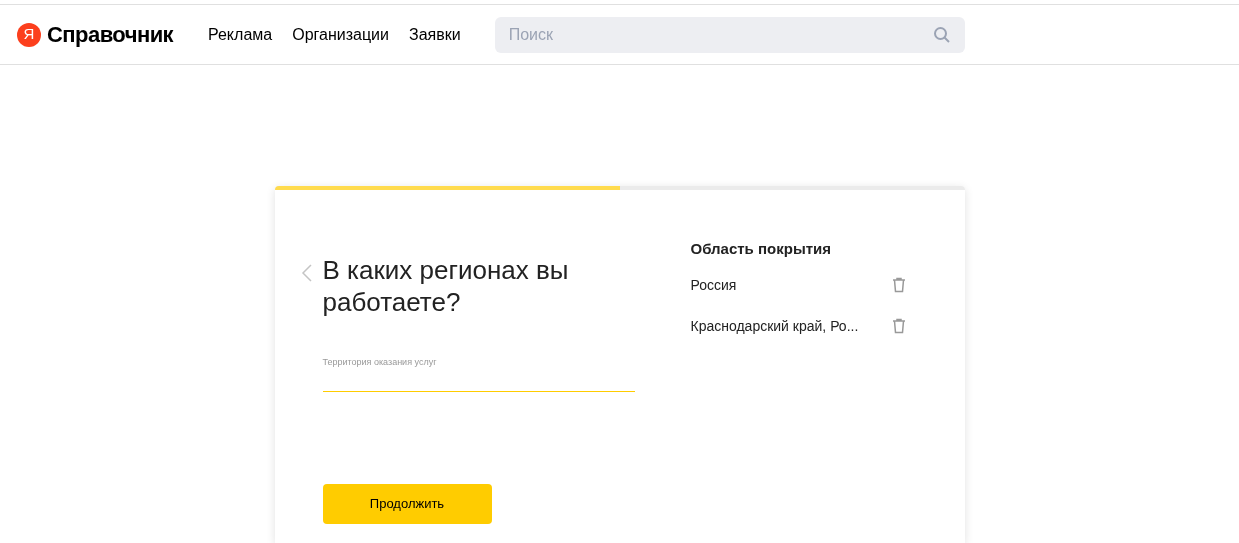 The image size is (1239, 543). Describe the element at coordinates (729, 34) in the screenshot. I see `search-field: Поиск` at that location.